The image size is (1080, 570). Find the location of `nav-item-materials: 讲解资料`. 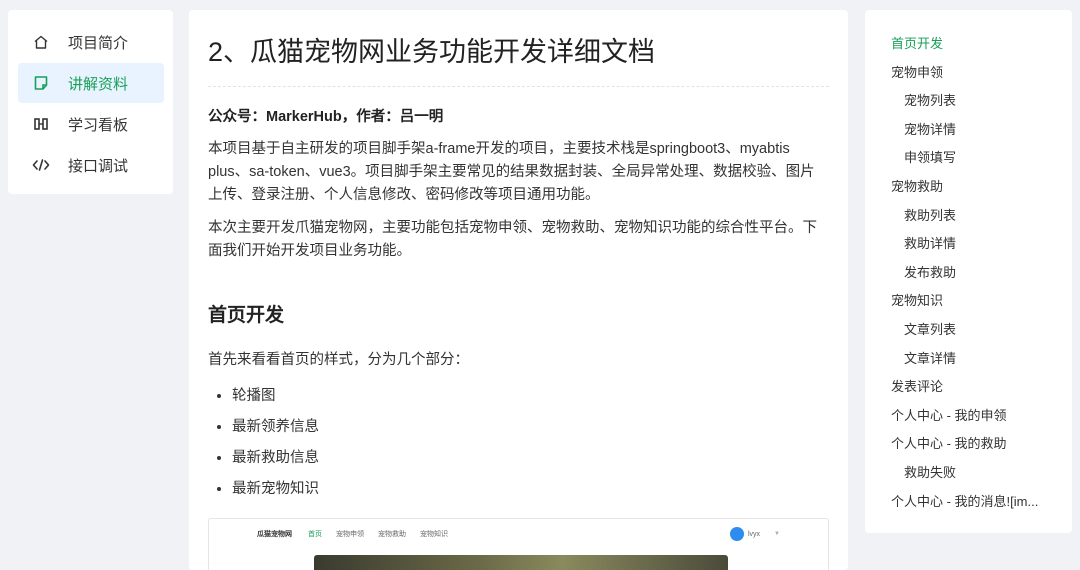

nav-item-materials: 讲解资料 is located at coordinates (91, 83).